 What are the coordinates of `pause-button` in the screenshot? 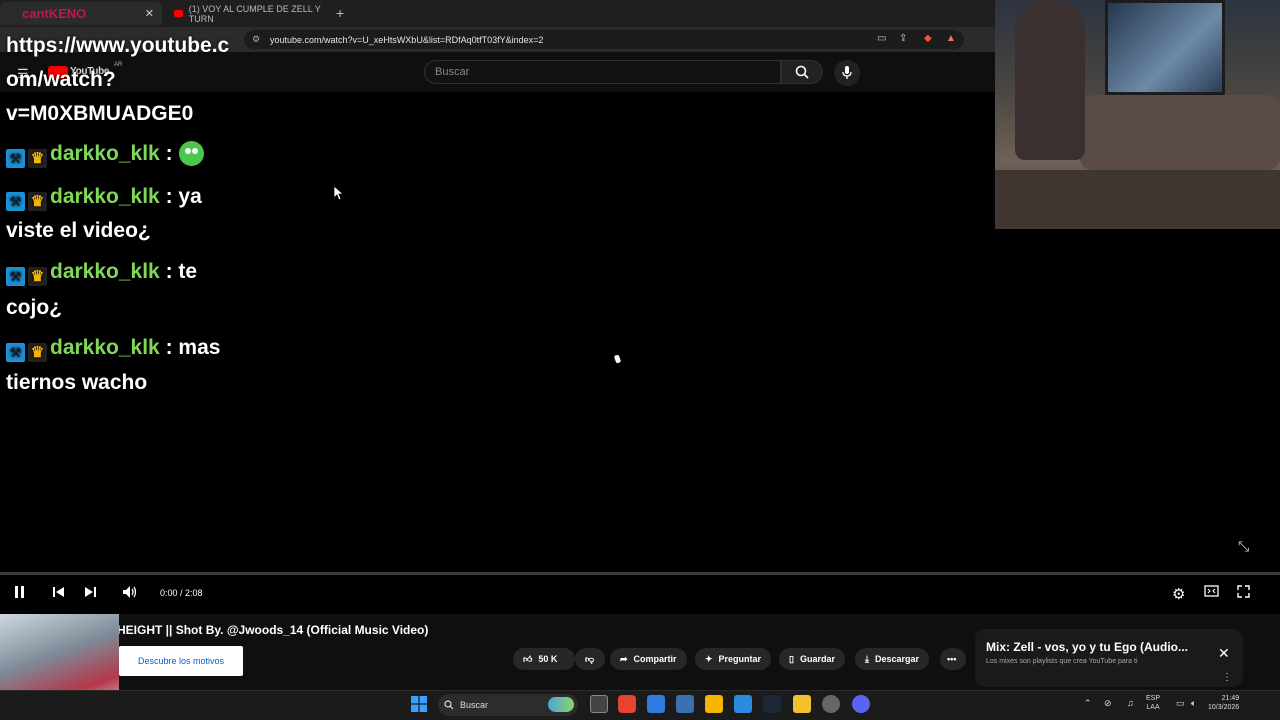 It's located at (20, 593).